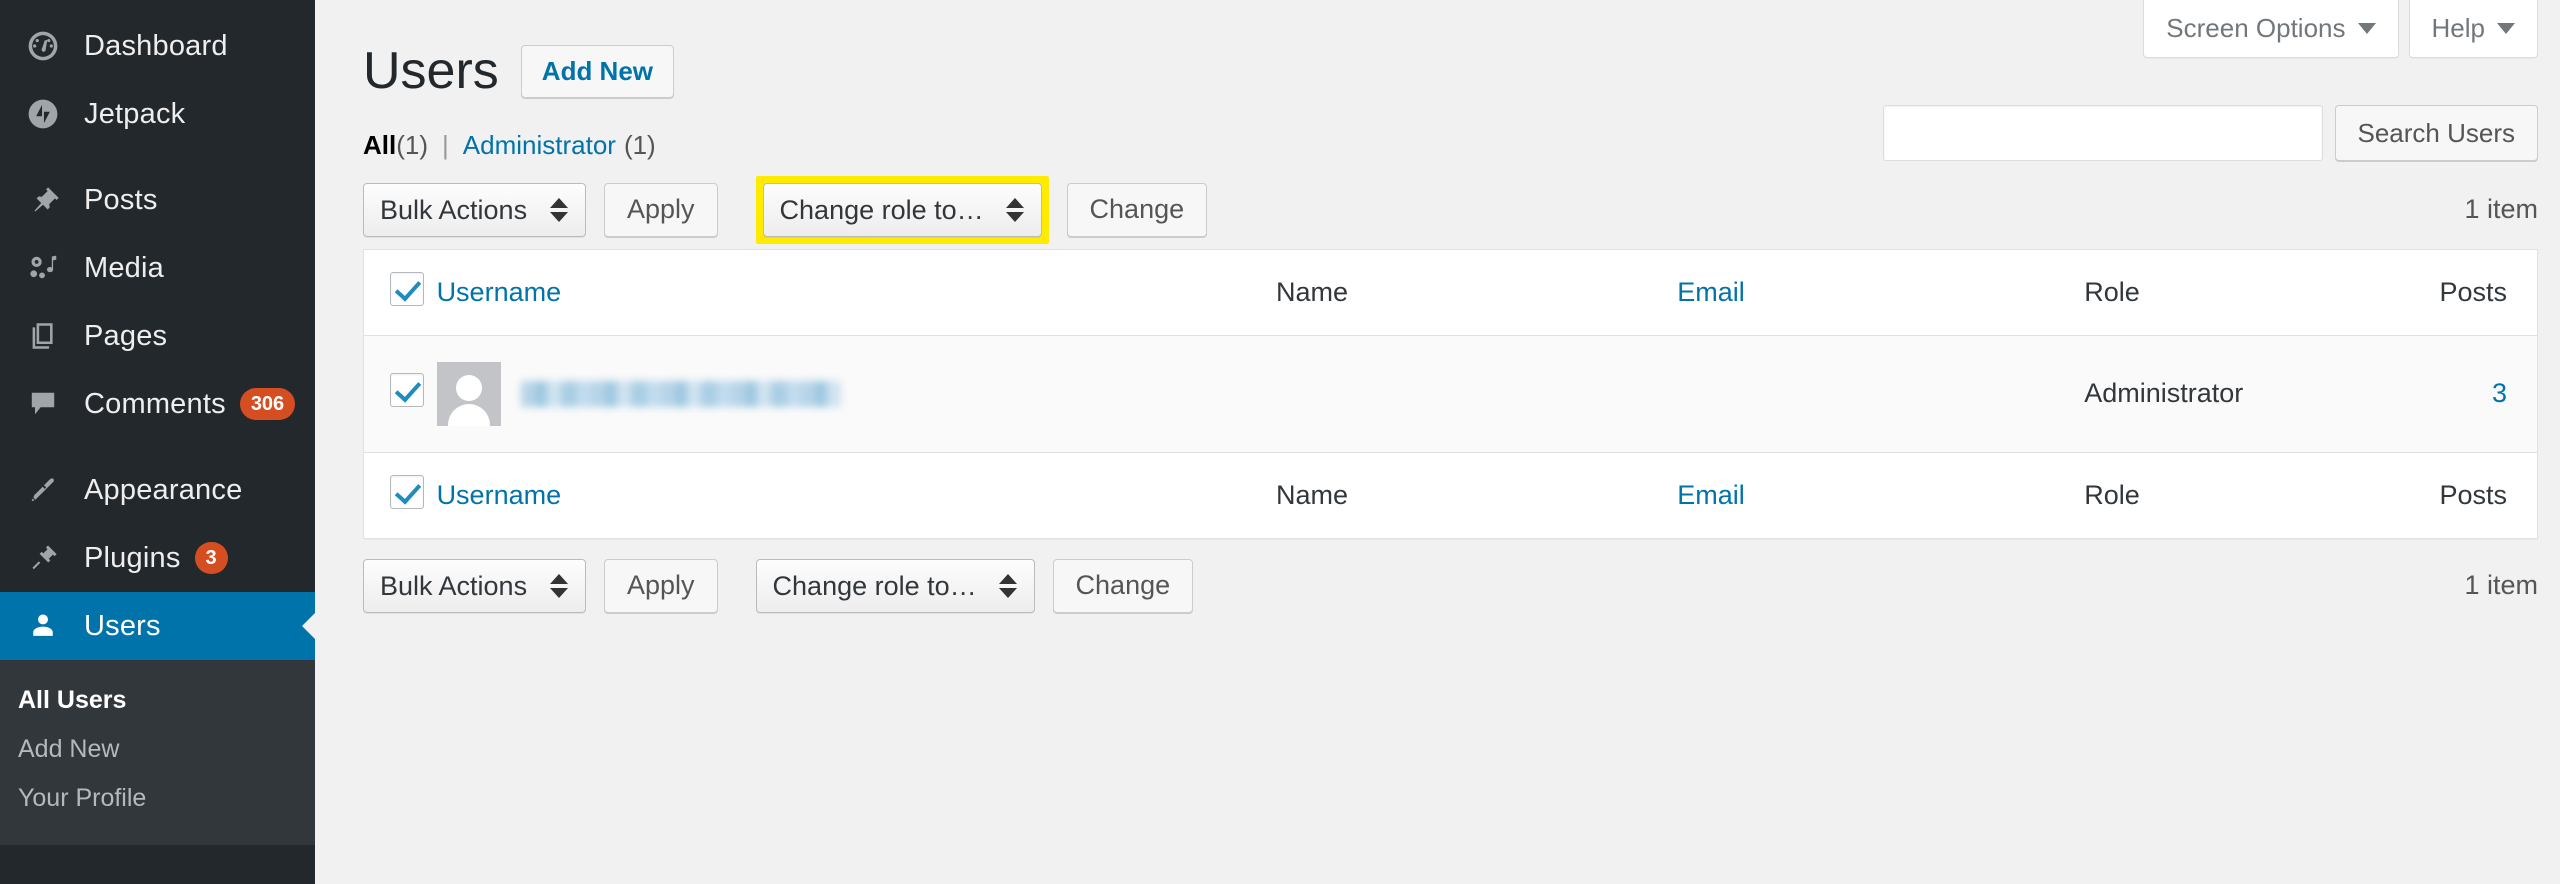  What do you see at coordinates (43, 268) in the screenshot?
I see `media-icon` at bounding box center [43, 268].